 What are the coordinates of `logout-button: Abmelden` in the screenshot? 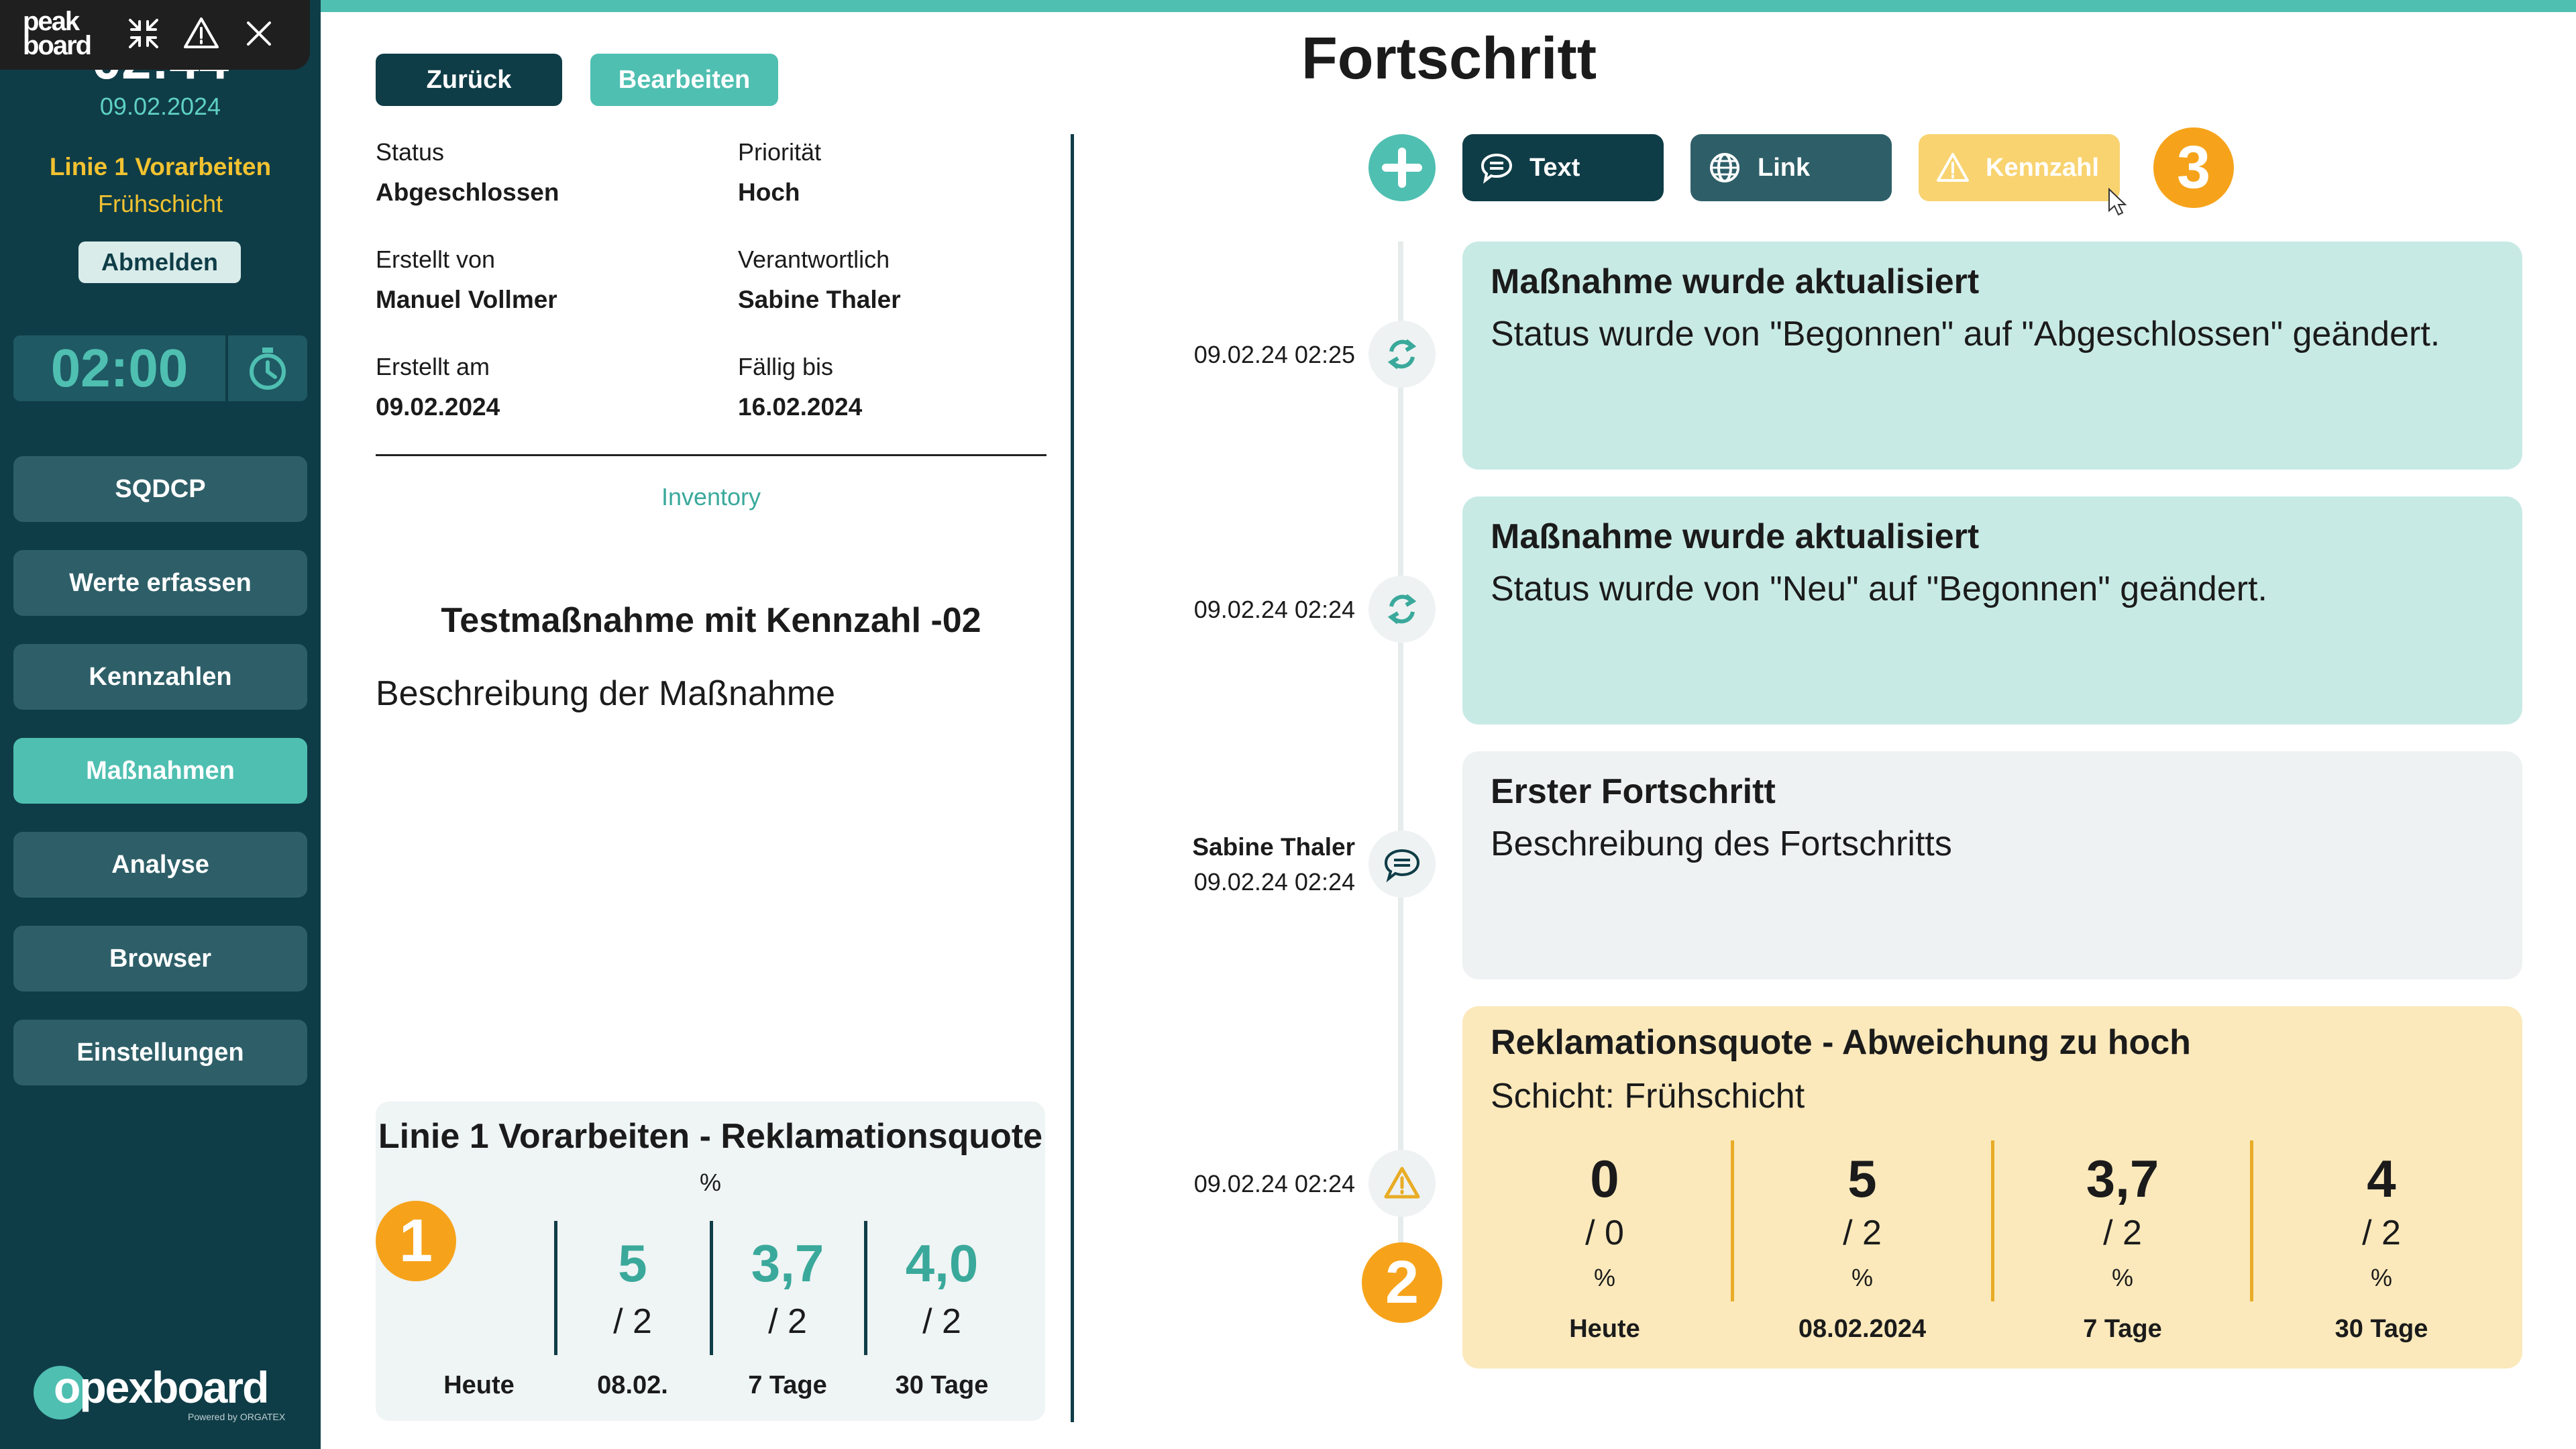 It's located at (159, 262).